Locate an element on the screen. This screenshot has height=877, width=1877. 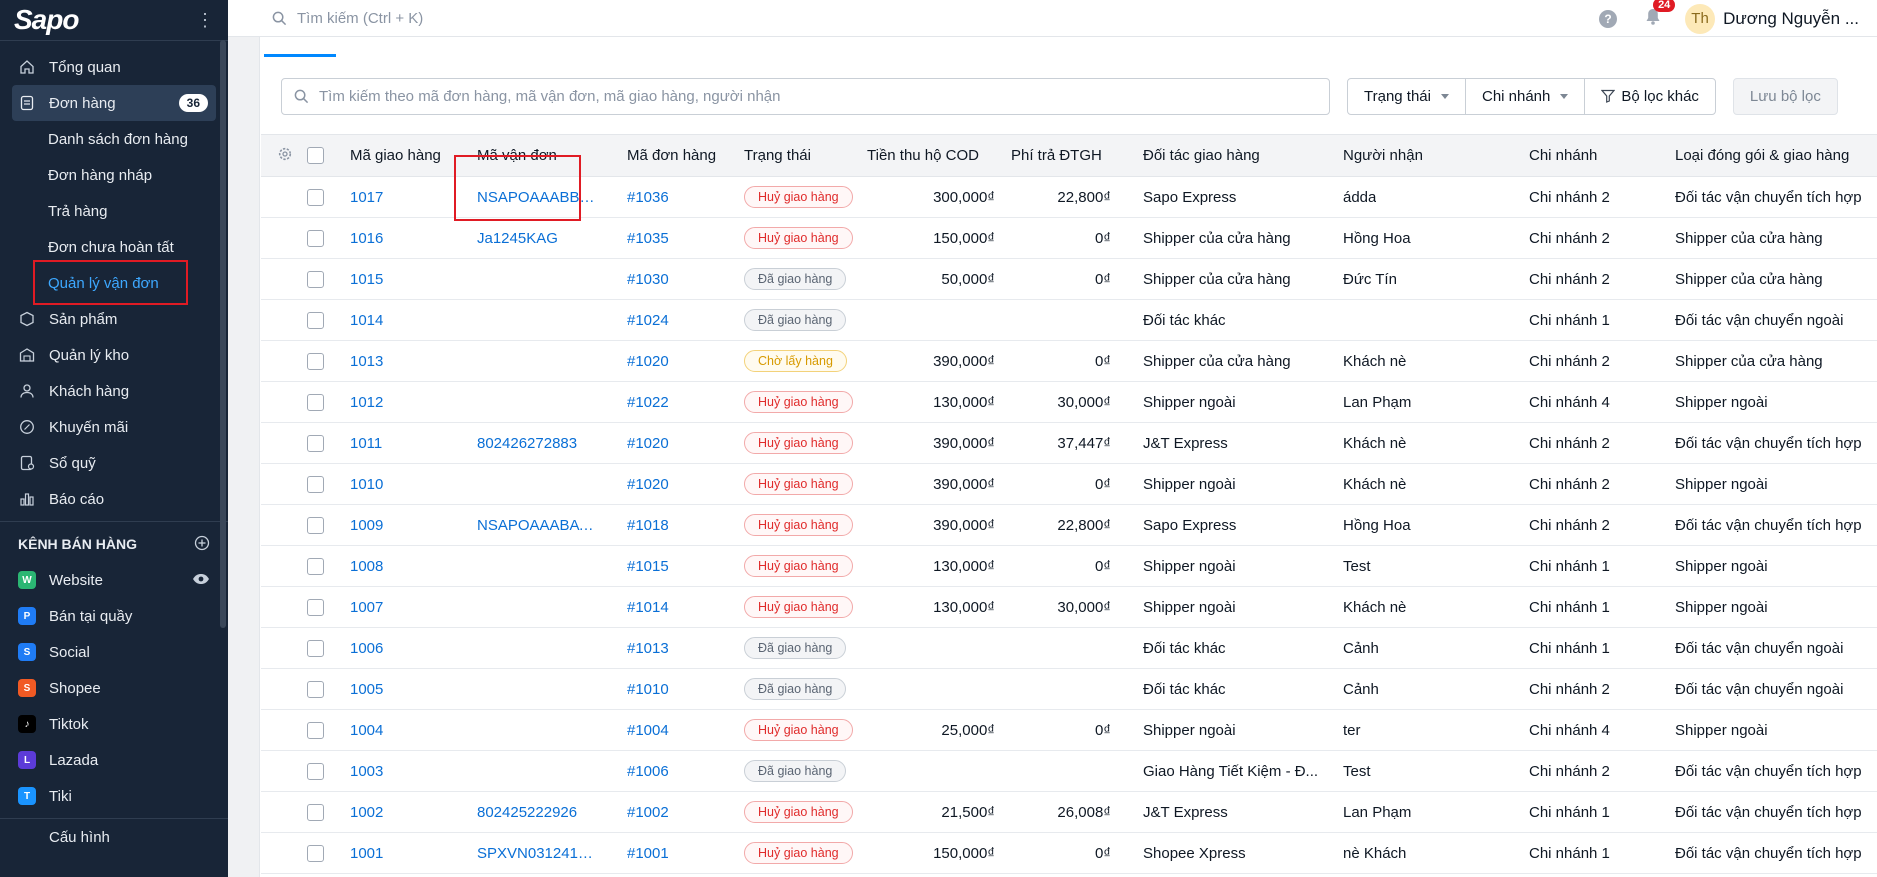
order-code-cell: #1036 is located at coordinates (648, 197).